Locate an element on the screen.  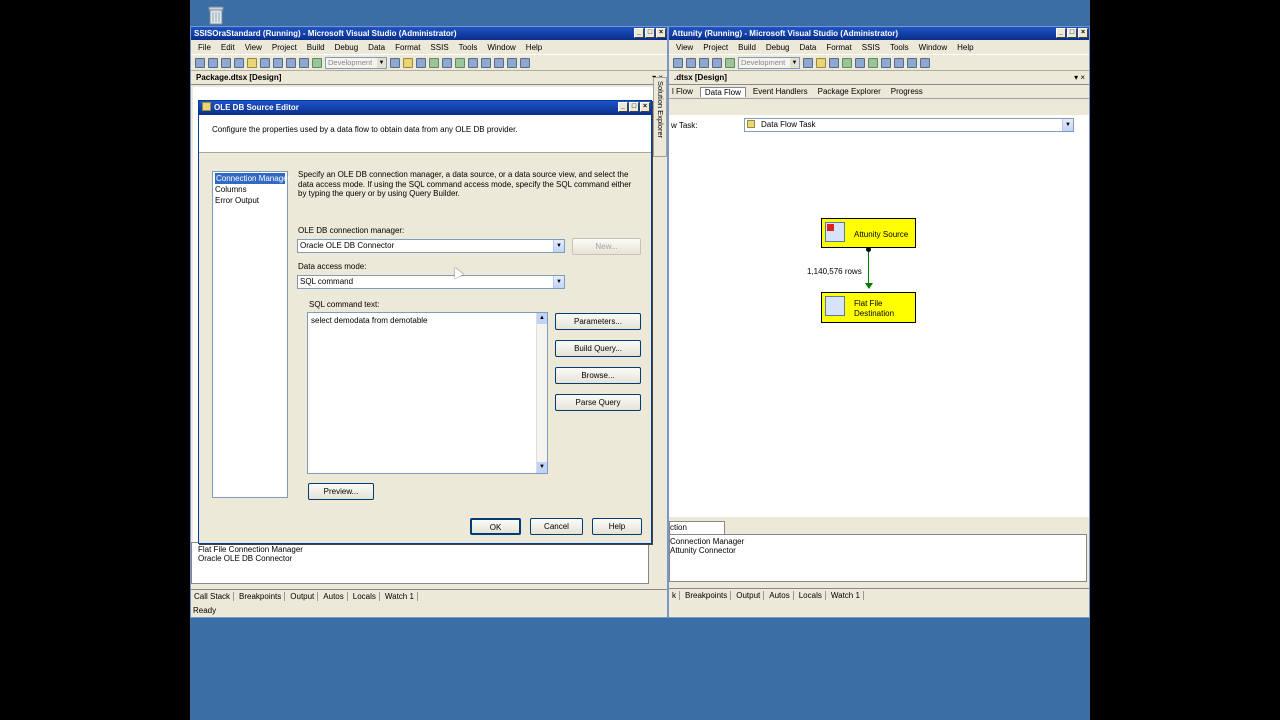
menu-item-2: Build is located at coordinates (747, 47).